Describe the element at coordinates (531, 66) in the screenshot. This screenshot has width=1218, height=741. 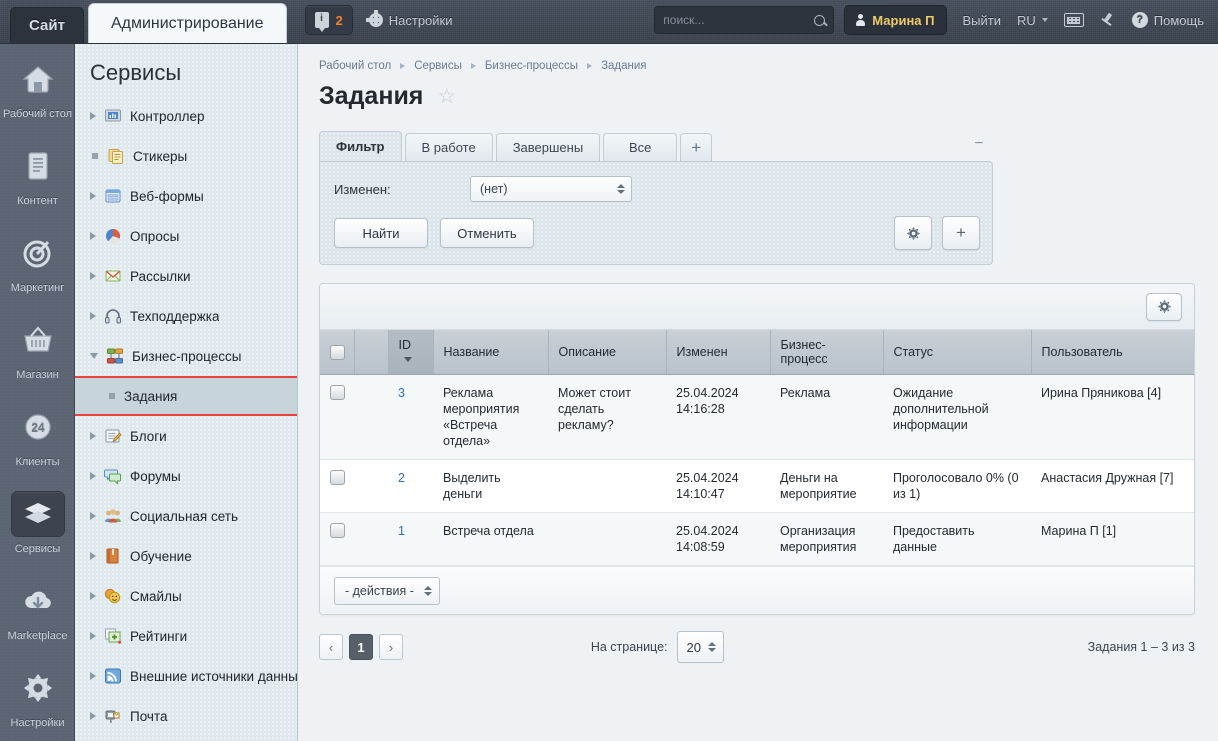
I see `breadcrumb-item-business-processes: Бизнес-процессы` at that location.